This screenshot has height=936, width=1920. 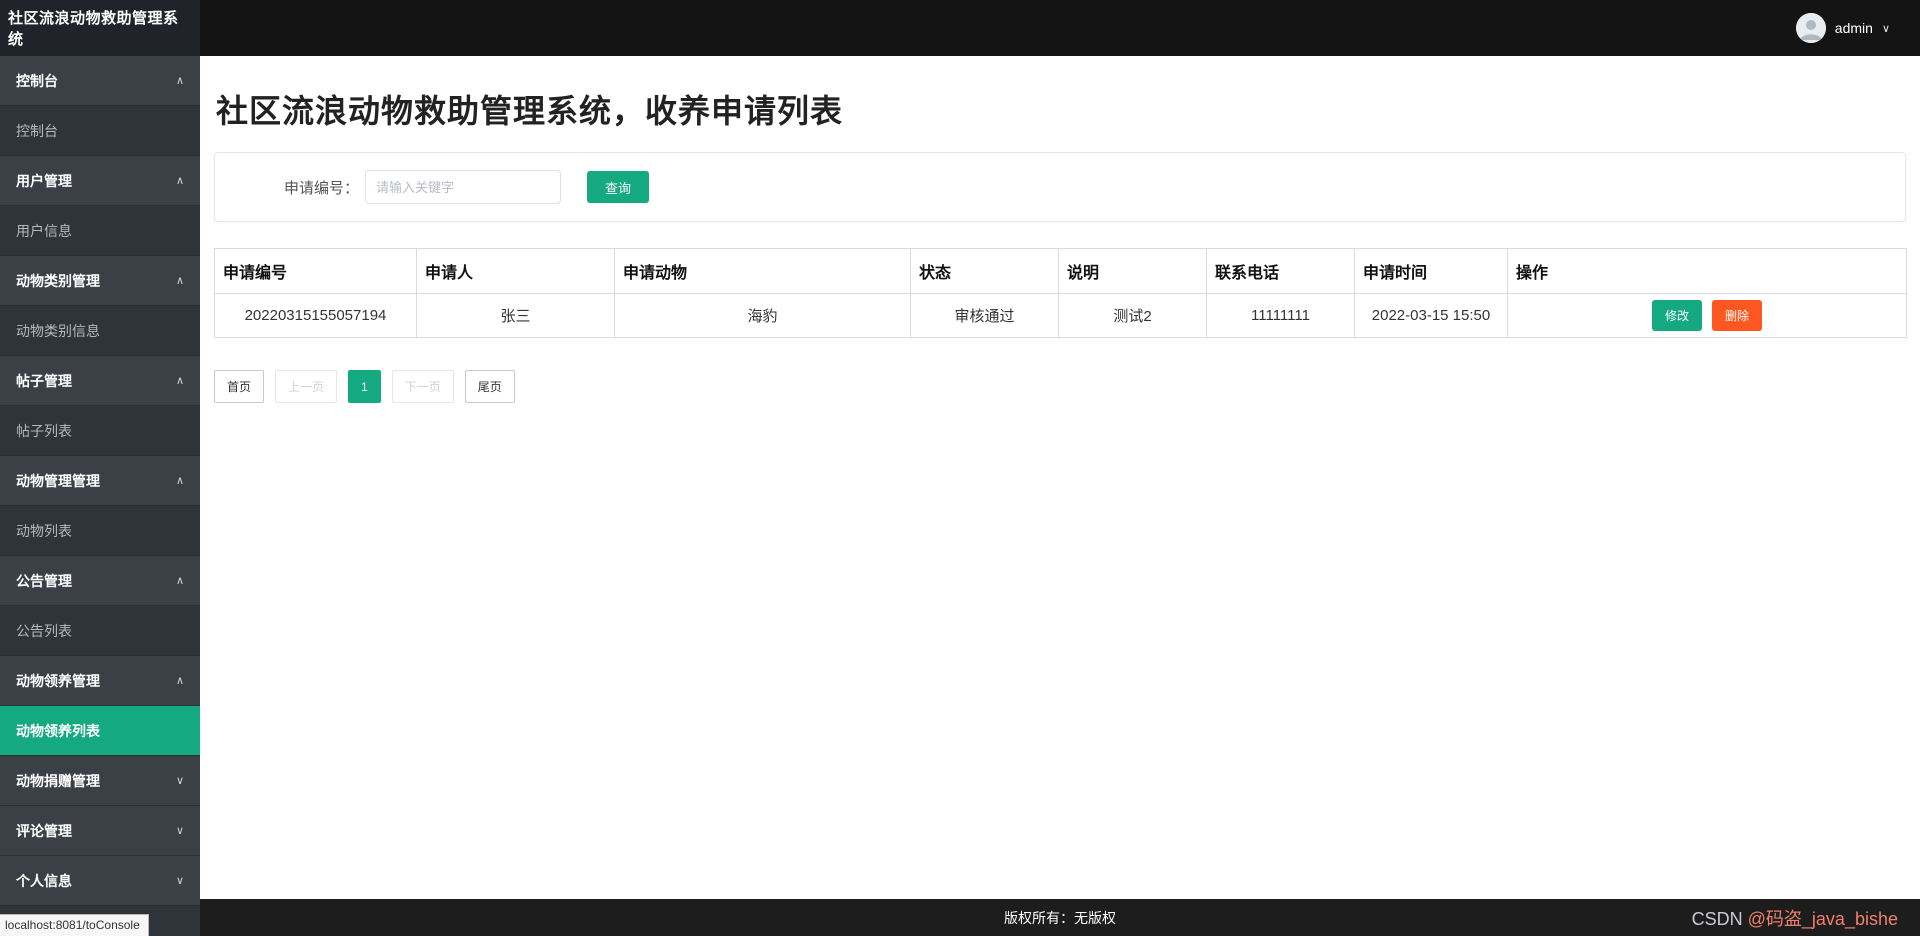 I want to click on sidebar-item: 帖子列表, so click(x=100, y=431).